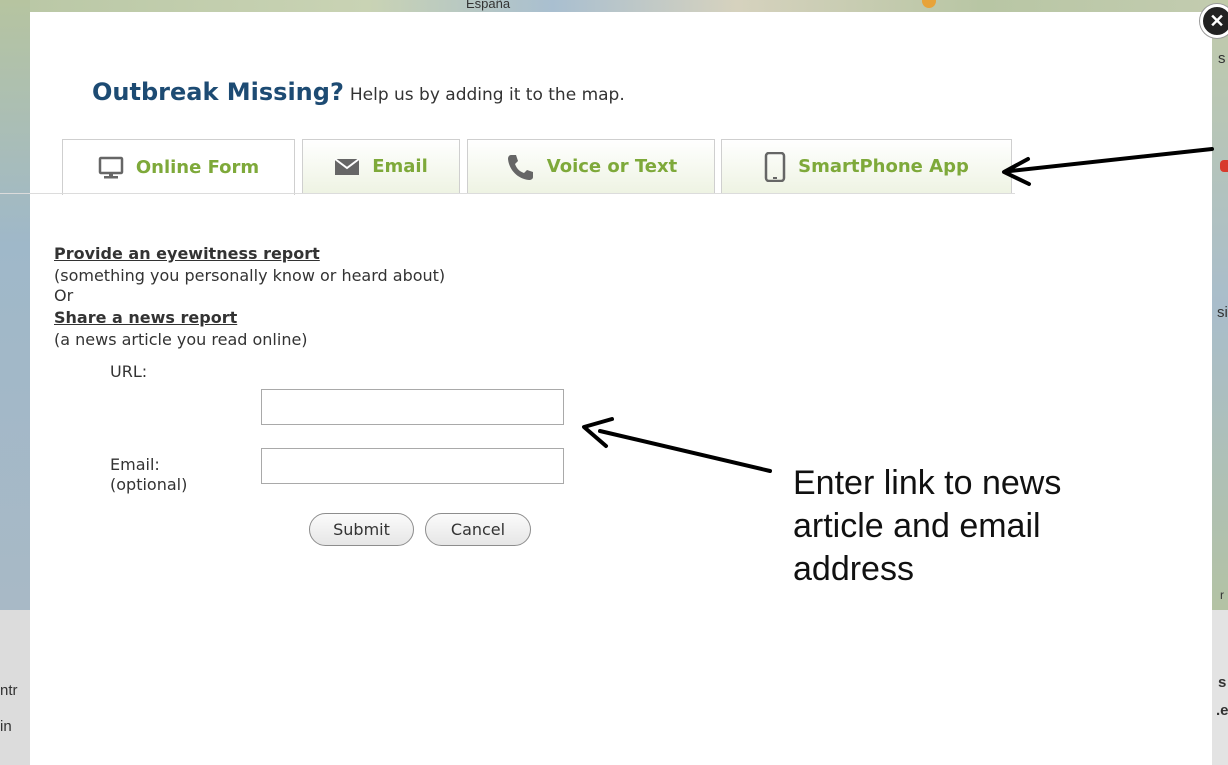 This screenshot has height=765, width=1228. I want to click on arrow-to-input-fields, so click(677, 445).